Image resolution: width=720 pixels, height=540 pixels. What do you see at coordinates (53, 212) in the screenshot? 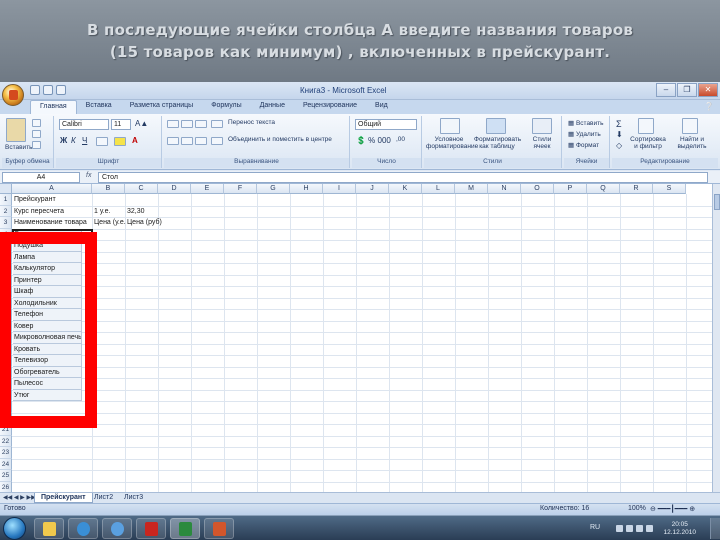
I see `cell-a2: Курс пересчета` at bounding box center [53, 212].